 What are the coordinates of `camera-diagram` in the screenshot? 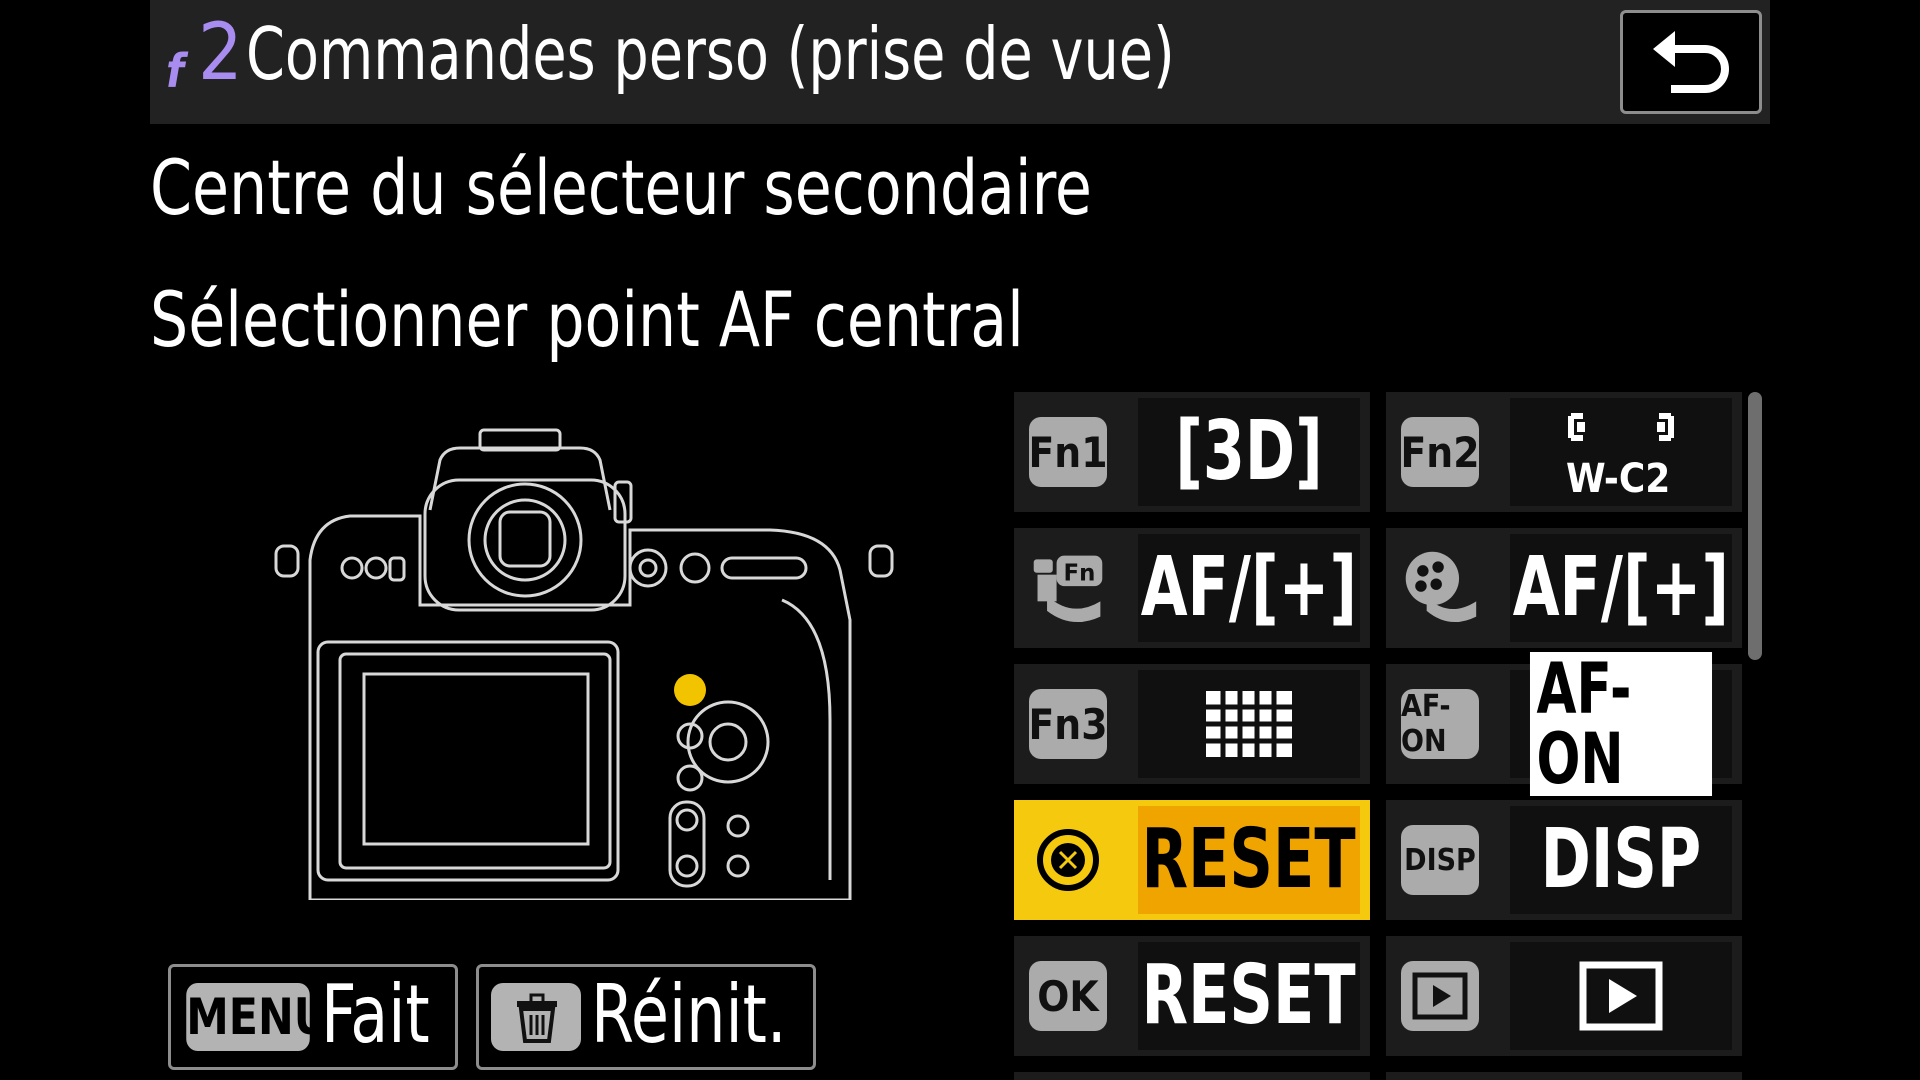 It's located at (584, 664).